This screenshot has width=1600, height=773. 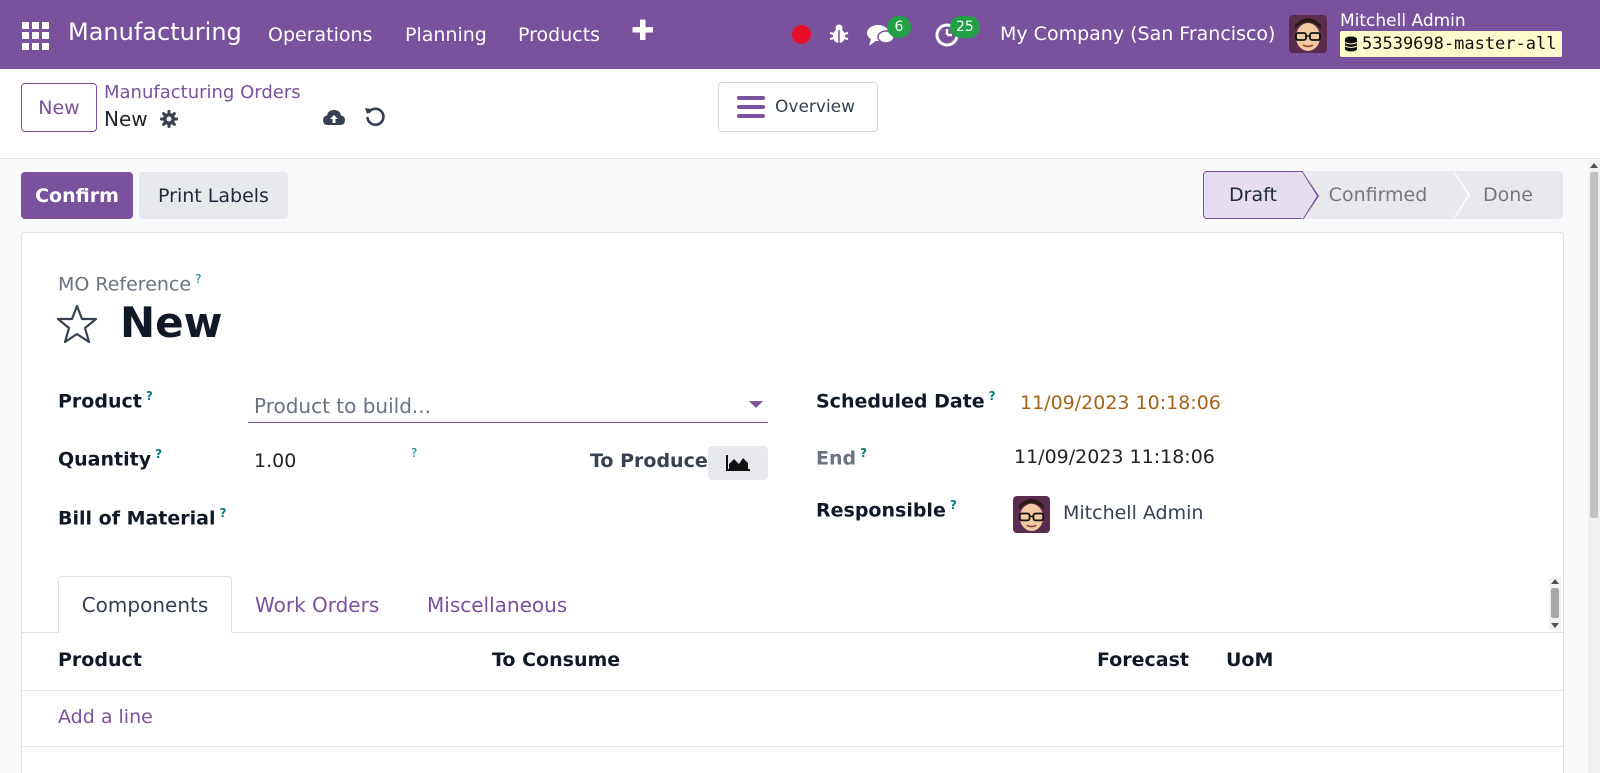 What do you see at coordinates (1137, 34) in the screenshot?
I see `company-switcher: My Company (San Francisco)` at bounding box center [1137, 34].